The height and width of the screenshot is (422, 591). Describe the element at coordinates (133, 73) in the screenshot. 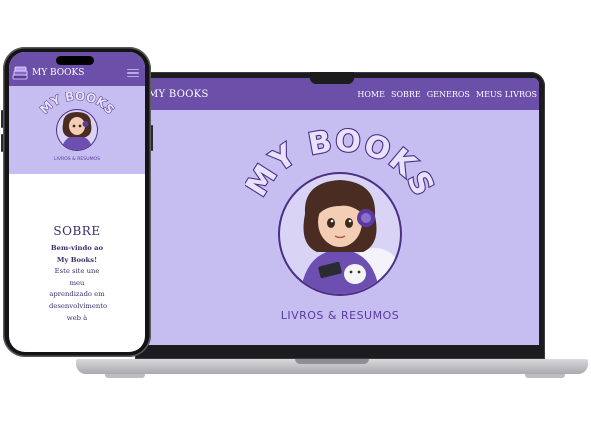

I see `hamburger-menu-icon` at that location.